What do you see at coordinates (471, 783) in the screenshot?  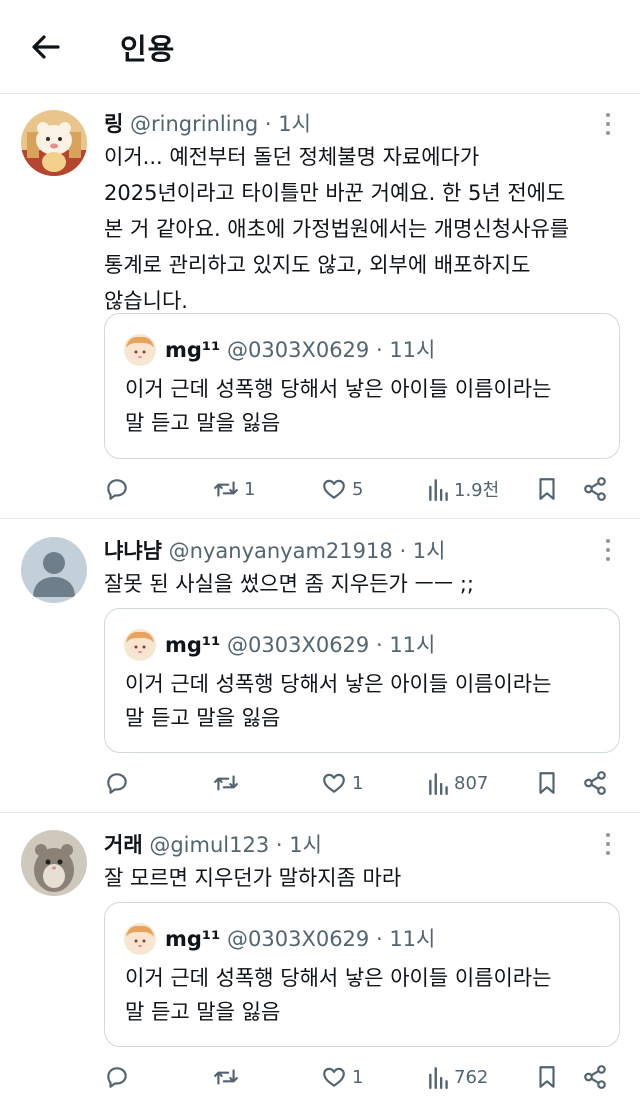 I see `views-count: 807` at bounding box center [471, 783].